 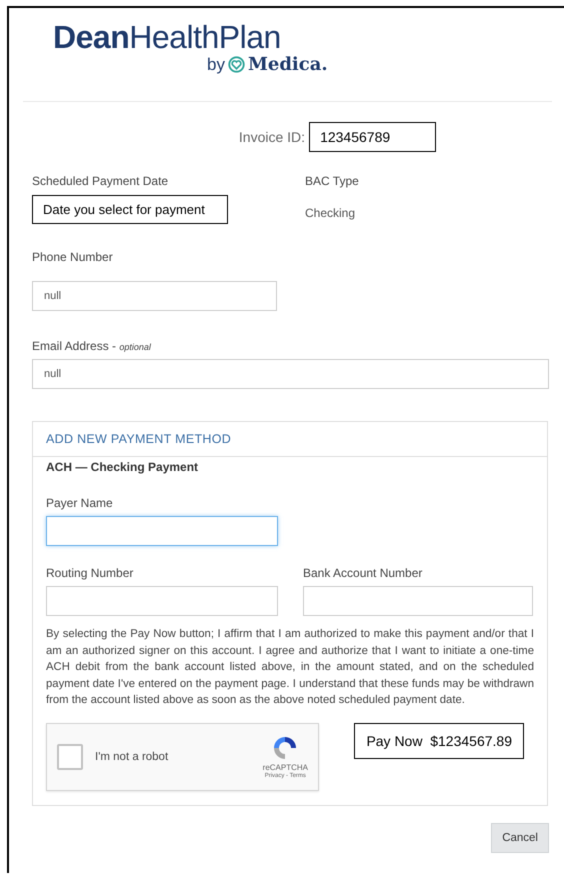 I want to click on captcha-brand: reCAPTCHA, so click(x=285, y=767).